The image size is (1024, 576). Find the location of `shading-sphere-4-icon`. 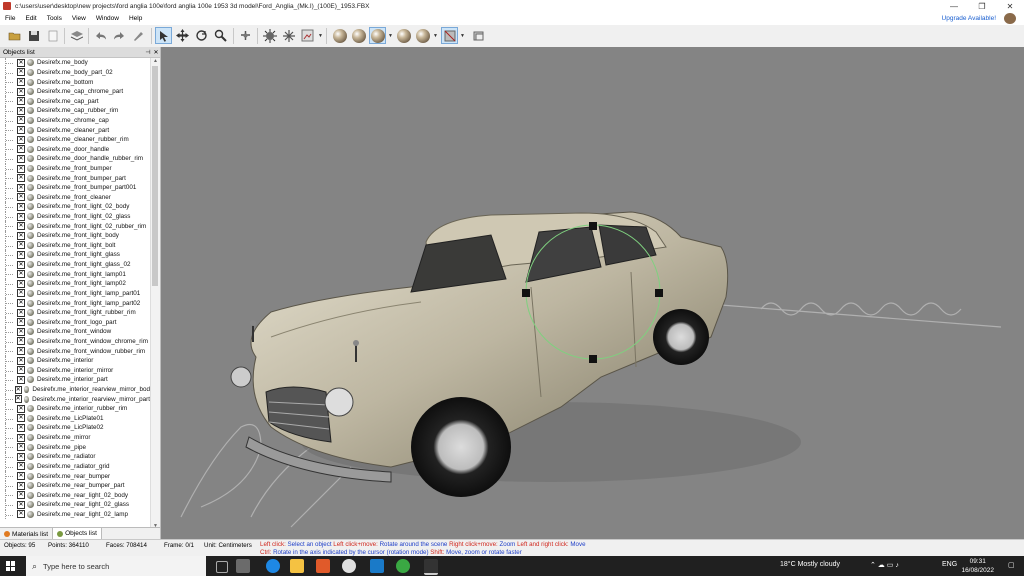

shading-sphere-4-icon is located at coordinates (403, 35).